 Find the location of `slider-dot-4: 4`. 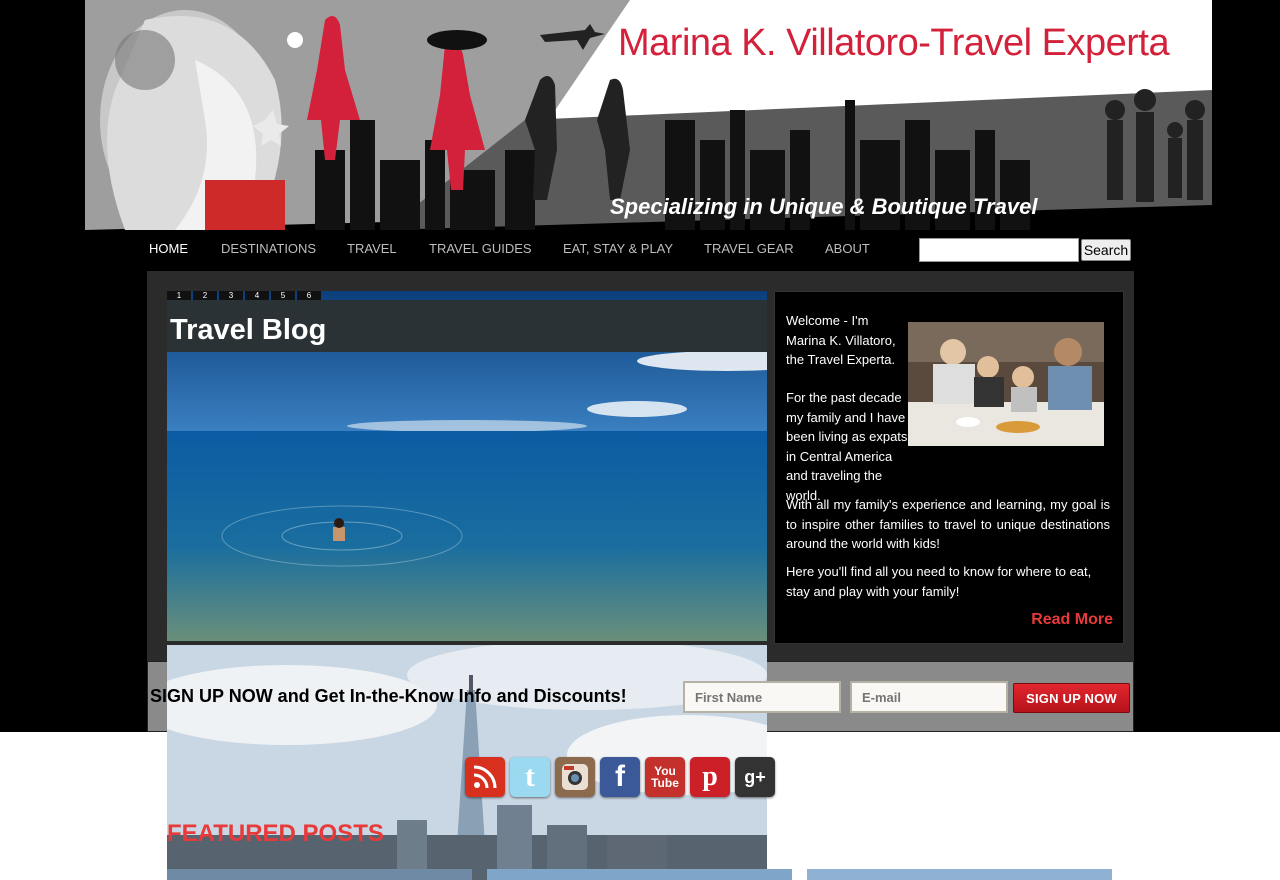

slider-dot-4: 4 is located at coordinates (257, 295).